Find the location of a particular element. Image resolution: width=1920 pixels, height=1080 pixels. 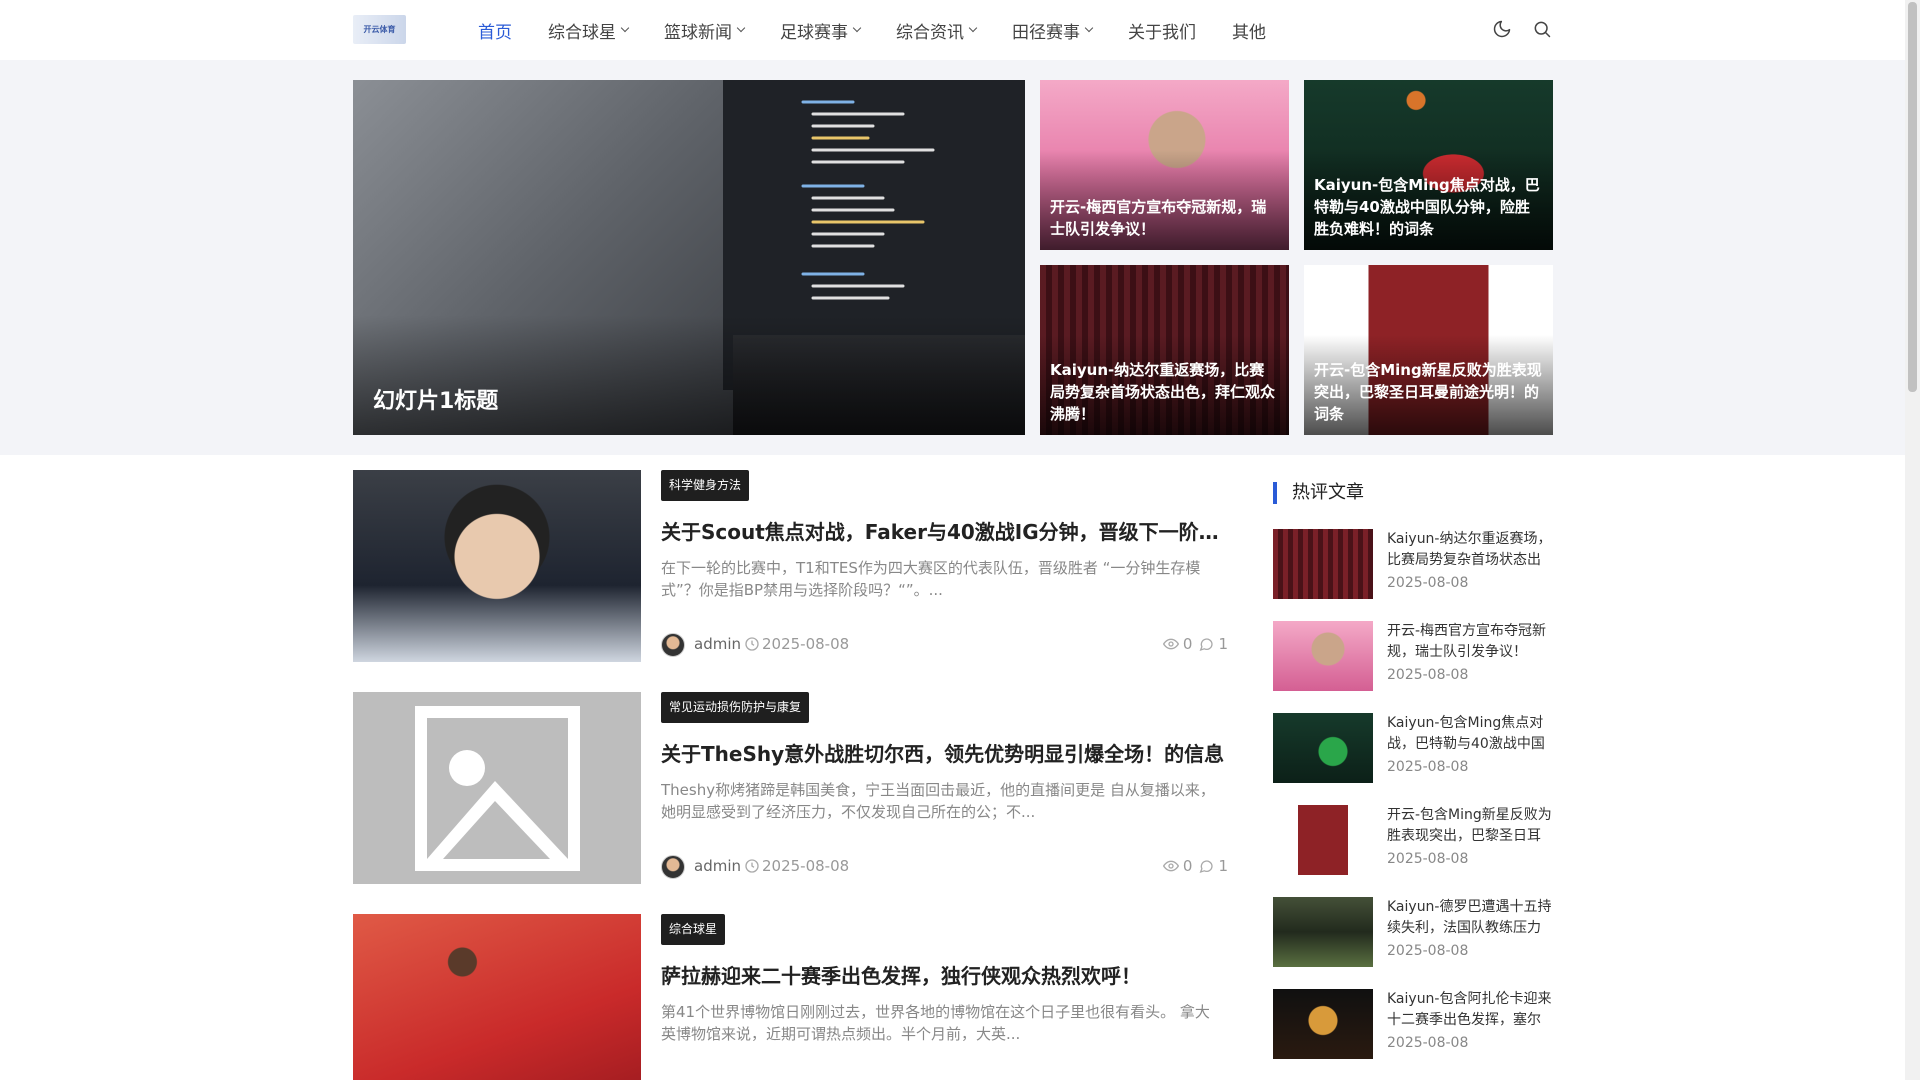

nav-label: 其他 is located at coordinates (1249, 32).